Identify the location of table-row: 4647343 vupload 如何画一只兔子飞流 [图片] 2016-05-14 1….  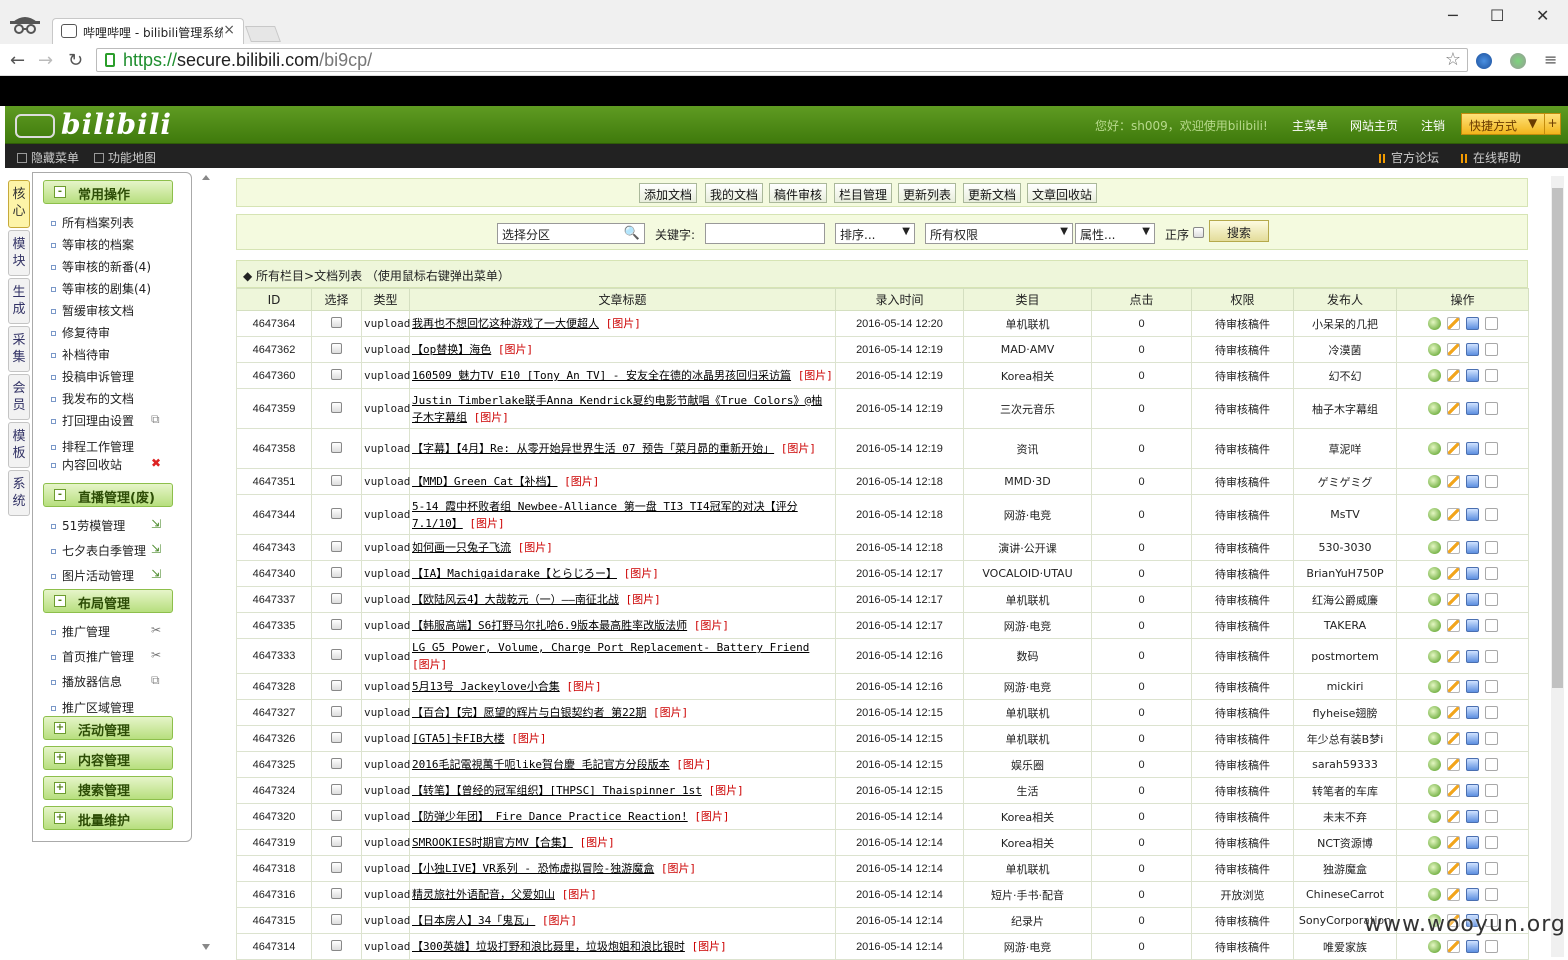
(882, 547).